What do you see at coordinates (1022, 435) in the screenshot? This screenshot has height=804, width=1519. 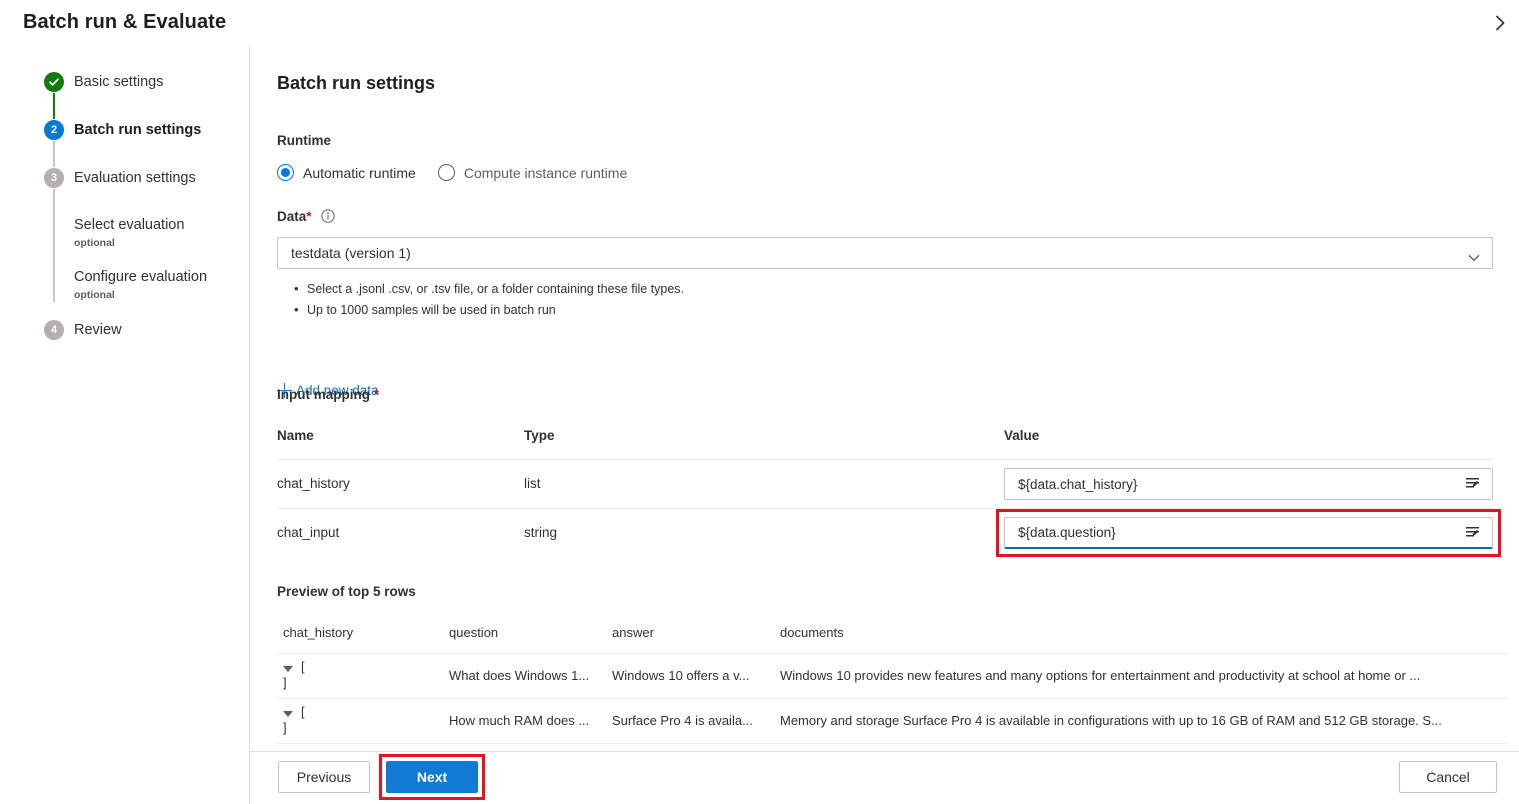 I see `column-header-value: Value` at bounding box center [1022, 435].